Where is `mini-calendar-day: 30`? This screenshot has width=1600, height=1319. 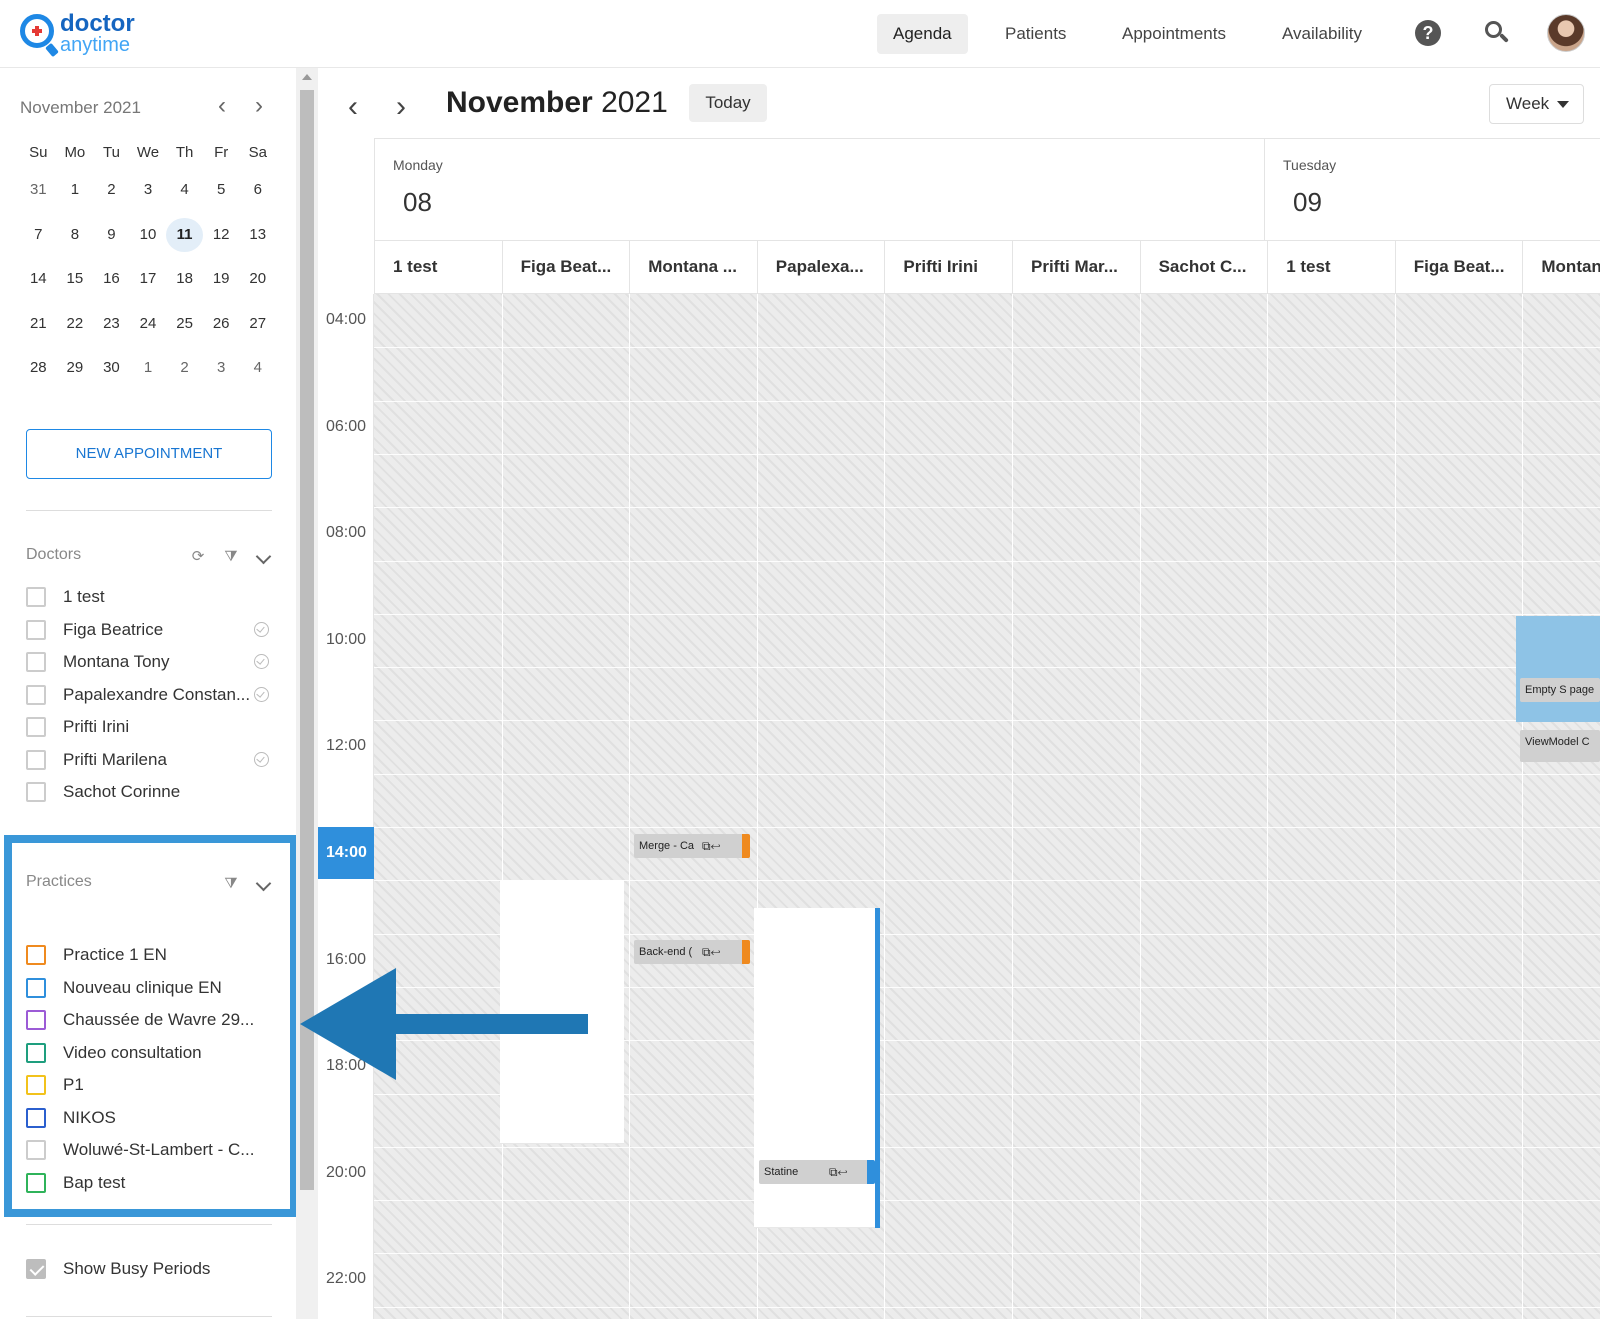 mini-calendar-day: 30 is located at coordinates (111, 368).